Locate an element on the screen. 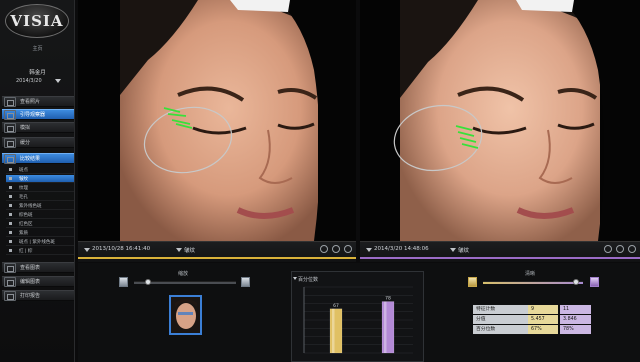 The height and width of the screenshot is (362, 640). sub-item-brown-spots: 棕色斑 is located at coordinates (40, 215).